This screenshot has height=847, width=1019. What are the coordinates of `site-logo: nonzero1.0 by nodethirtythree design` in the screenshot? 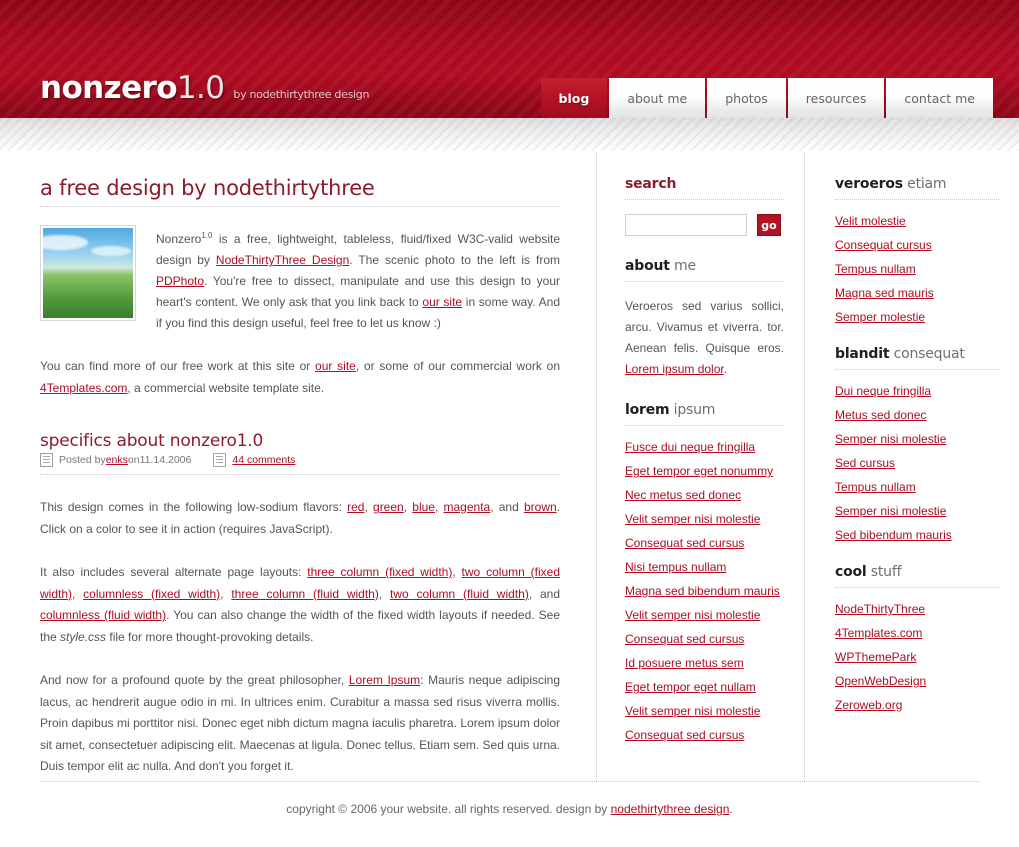 It's located at (204, 88).